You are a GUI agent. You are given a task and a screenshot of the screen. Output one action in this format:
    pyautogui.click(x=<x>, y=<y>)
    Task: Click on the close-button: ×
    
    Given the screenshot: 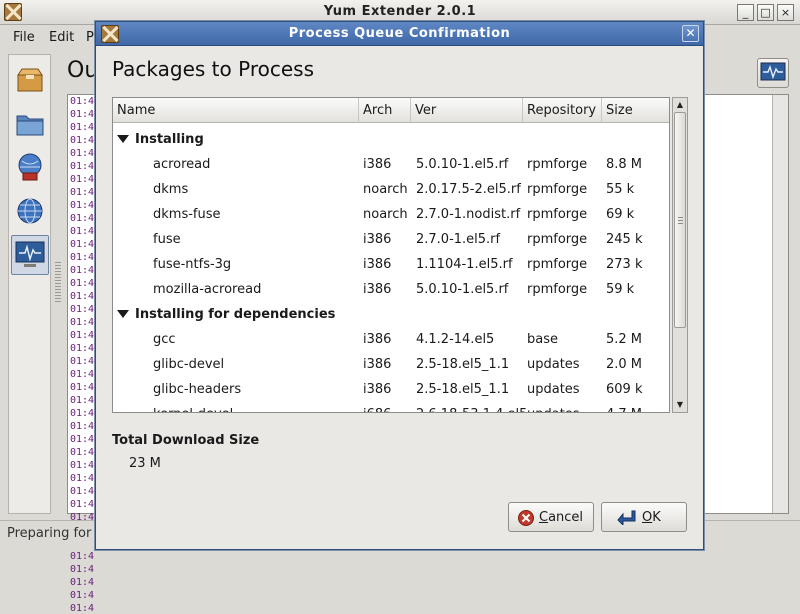 What is the action you would take?
    pyautogui.click(x=785, y=12)
    